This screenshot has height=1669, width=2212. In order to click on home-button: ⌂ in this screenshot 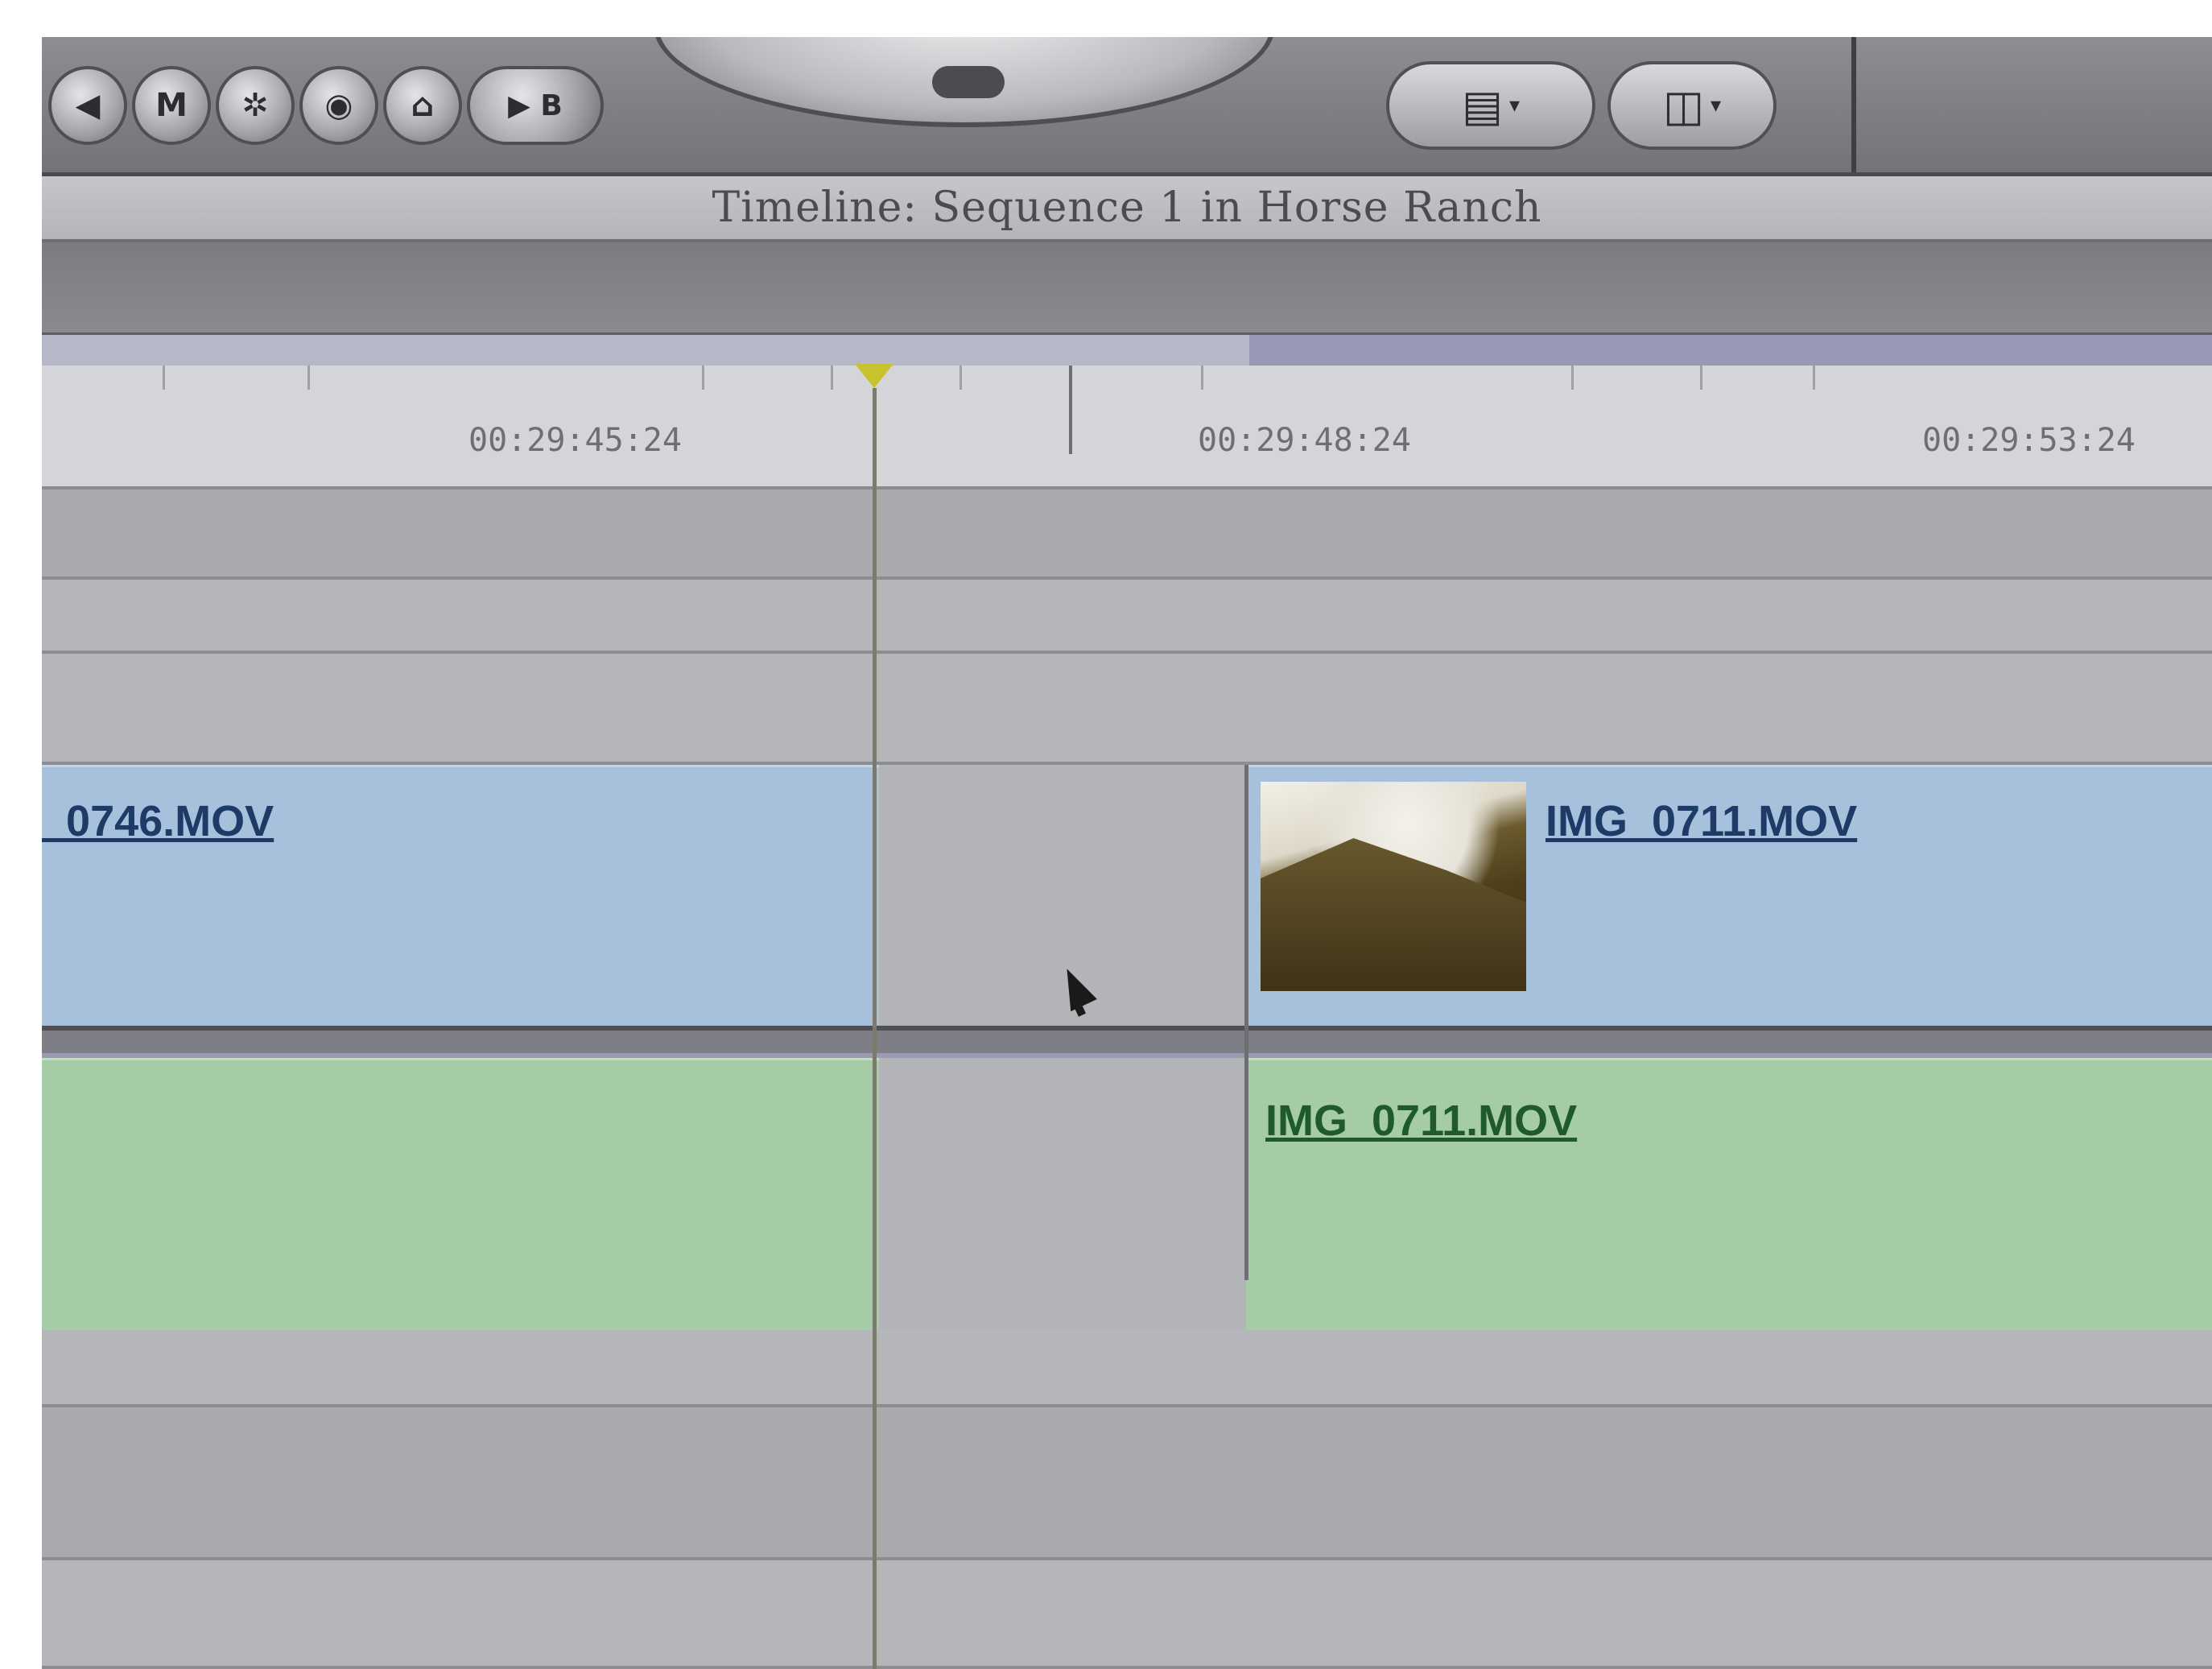, I will do `click(422, 105)`.